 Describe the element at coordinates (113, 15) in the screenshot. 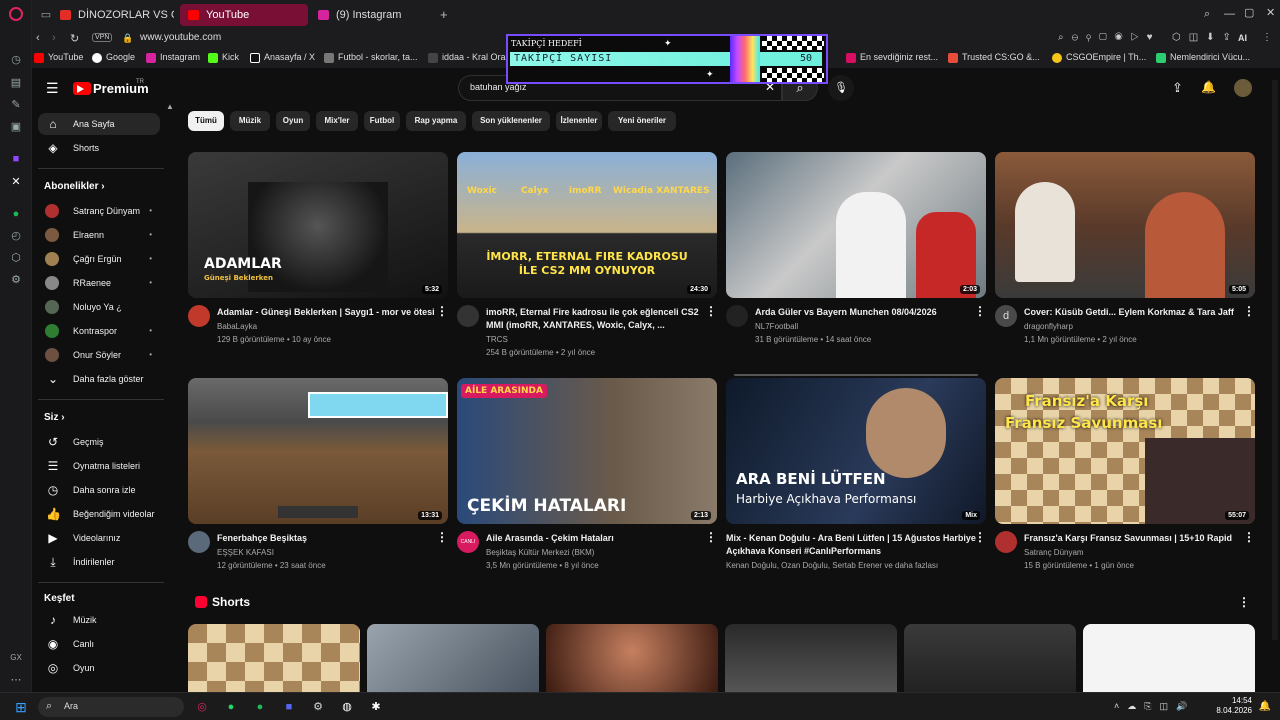

I see `tab-dinozorlar: DİNOZORLAR VS GENÇLE` at that location.